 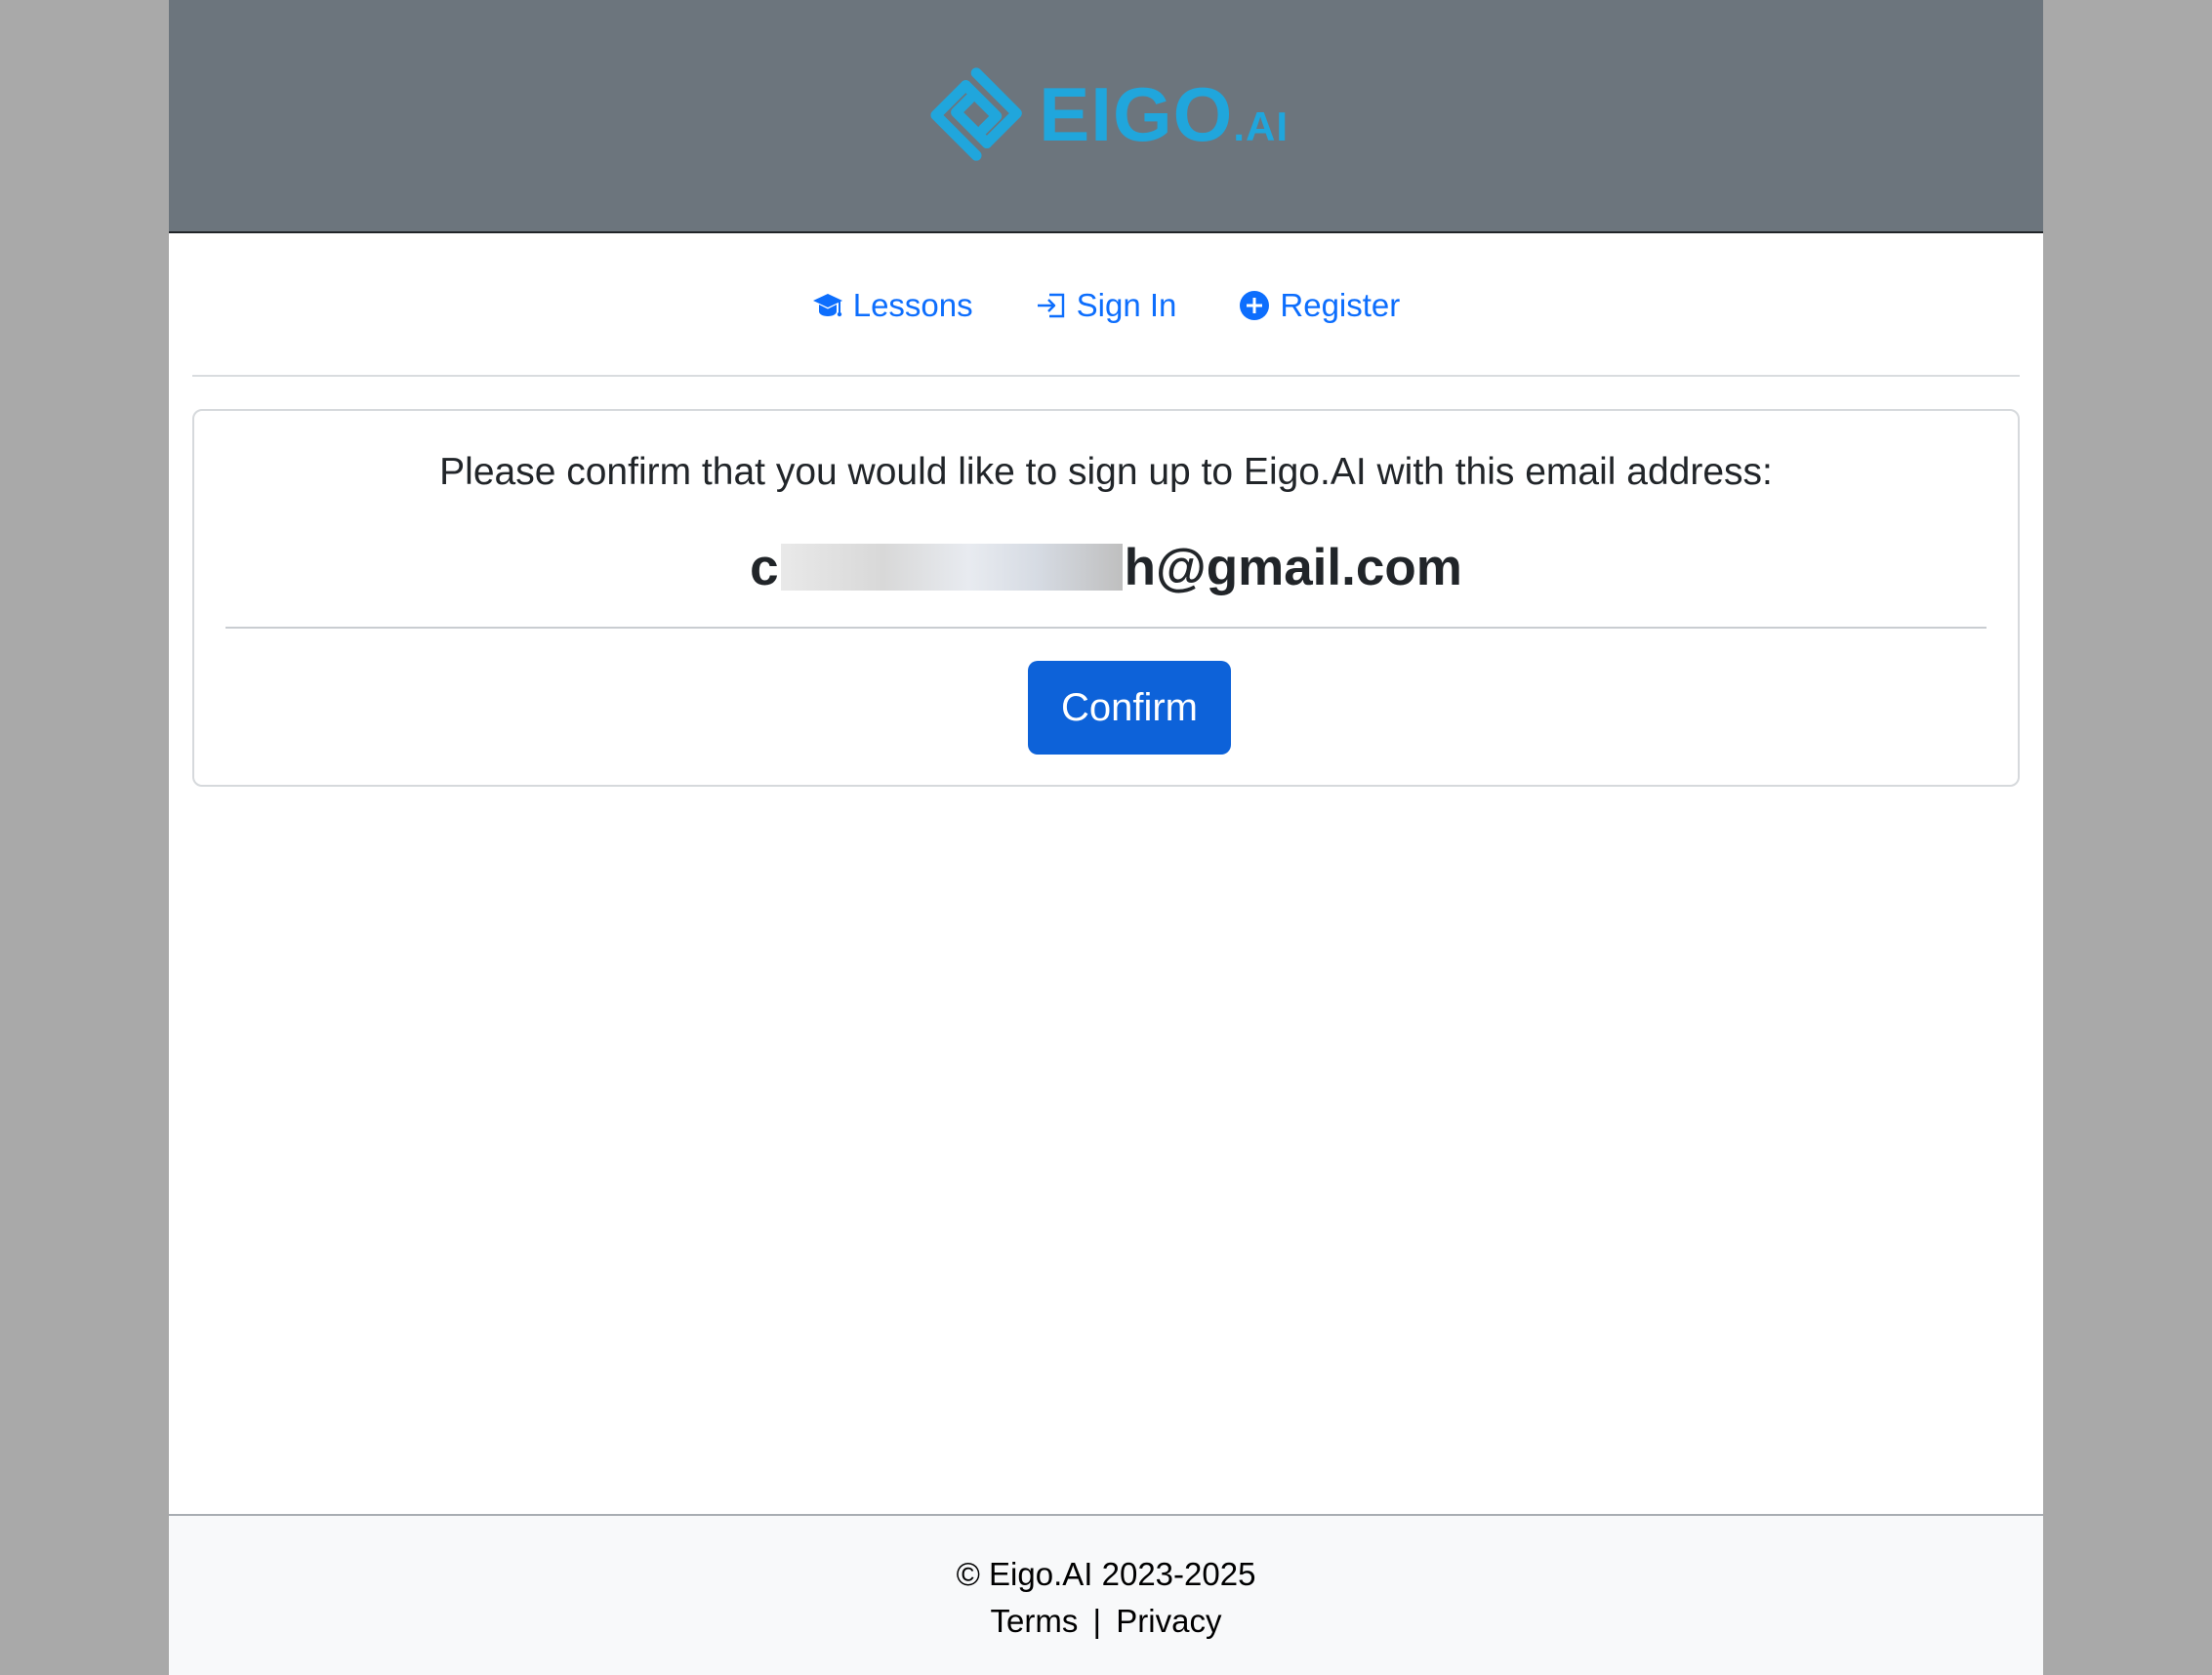 What do you see at coordinates (1168, 1621) in the screenshot?
I see `privacy-link: Privacy` at bounding box center [1168, 1621].